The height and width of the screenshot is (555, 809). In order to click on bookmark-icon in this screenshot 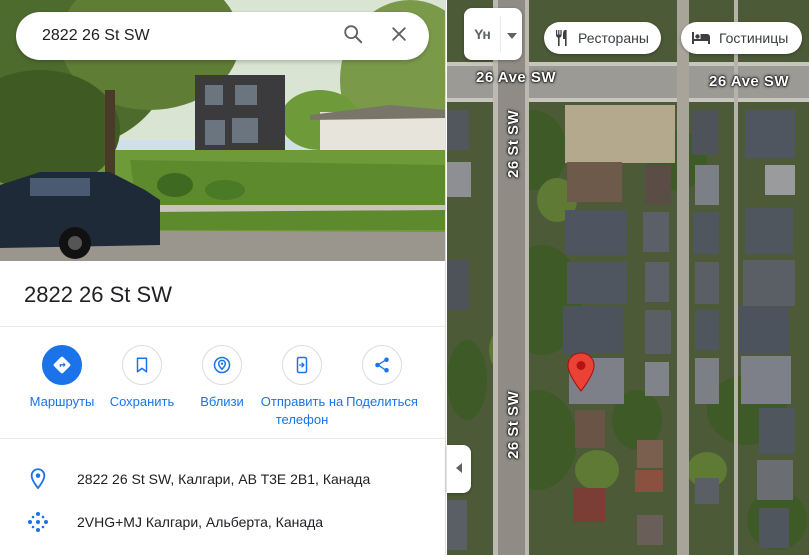, I will do `click(142, 365)`.